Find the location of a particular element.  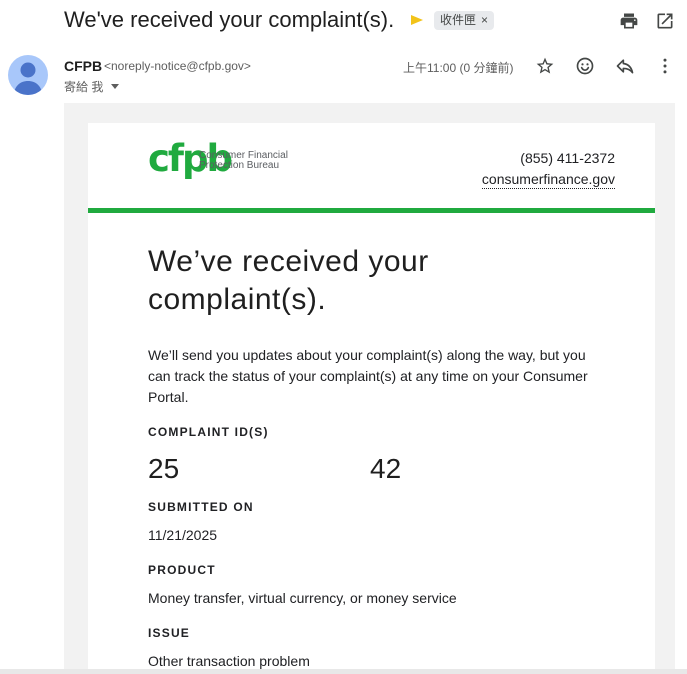

bottom-scroll-edge is located at coordinates (343, 671).